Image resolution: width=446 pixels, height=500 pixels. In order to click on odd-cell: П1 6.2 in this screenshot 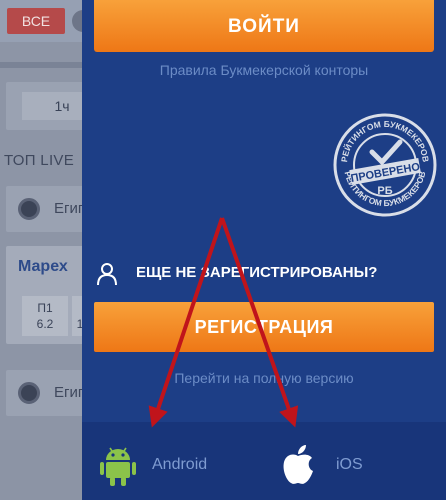, I will do `click(45, 316)`.